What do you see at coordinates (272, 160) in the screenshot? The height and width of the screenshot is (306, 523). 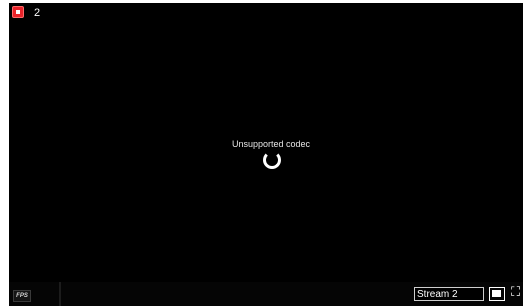 I see `spinner-icon` at bounding box center [272, 160].